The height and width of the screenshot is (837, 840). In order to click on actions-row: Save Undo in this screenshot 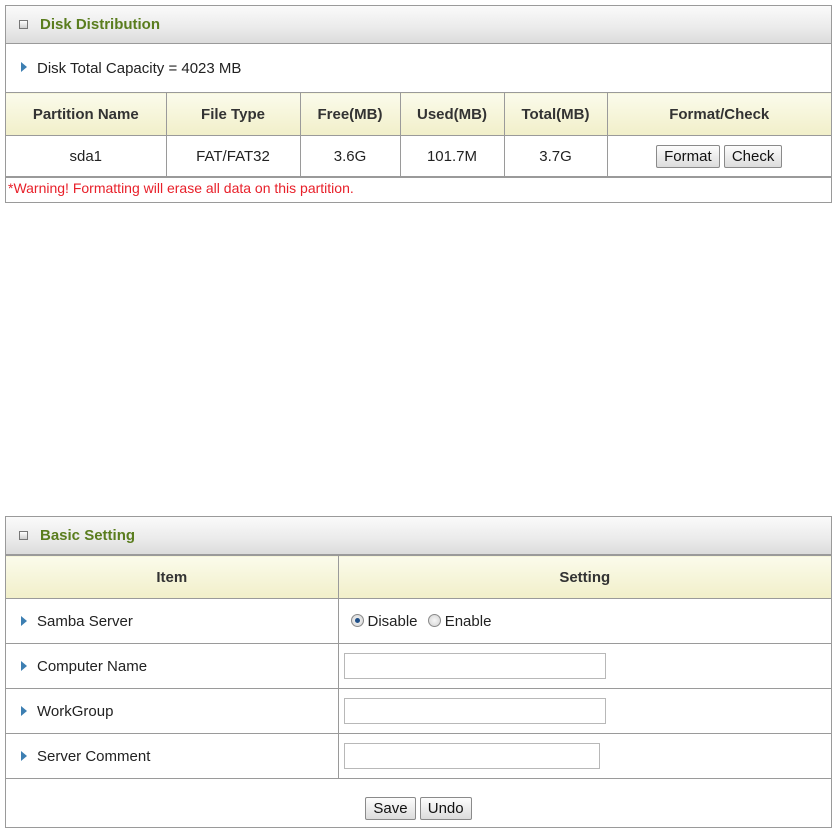, I will do `click(418, 808)`.